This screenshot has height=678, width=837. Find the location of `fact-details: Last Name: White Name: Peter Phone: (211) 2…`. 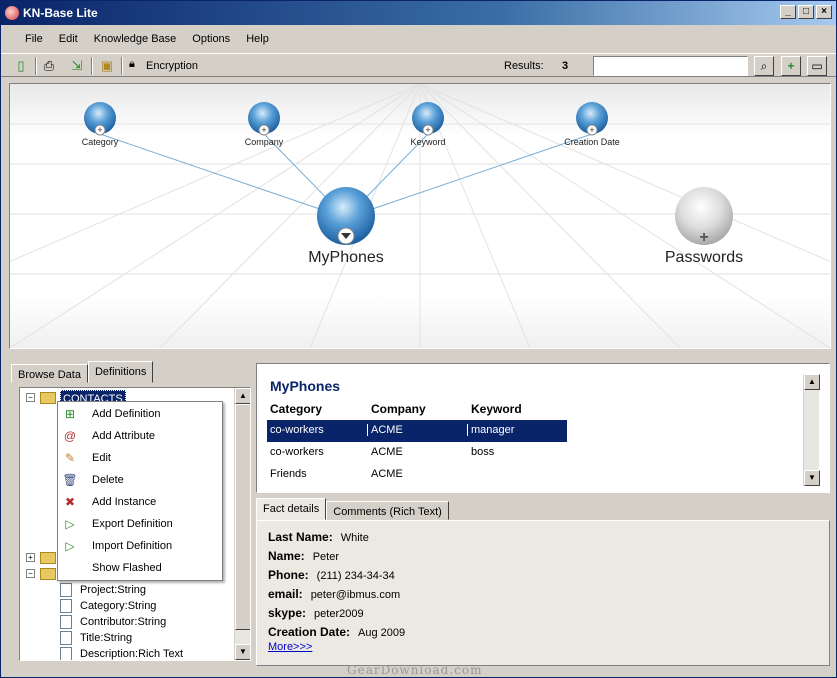

fact-details: Last Name: White Name: Peter Phone: (211) 2… is located at coordinates (543, 593).